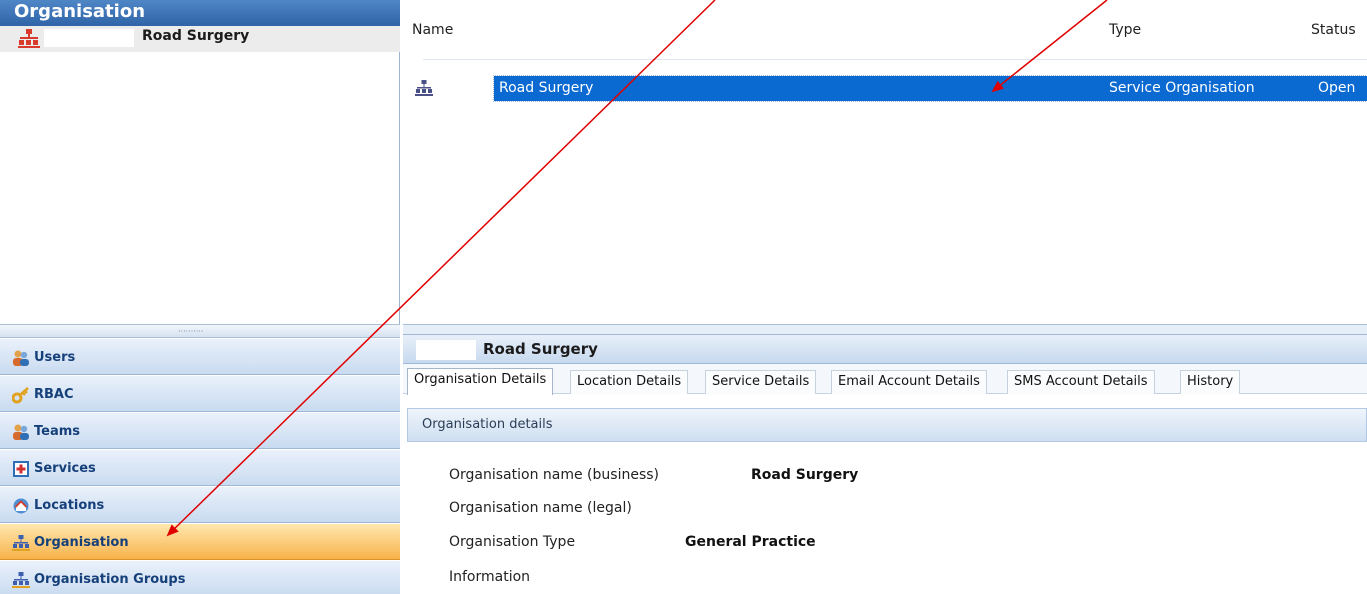 The height and width of the screenshot is (594, 1367). What do you see at coordinates (21, 580) in the screenshot?
I see `organisation-groups-icon` at bounding box center [21, 580].